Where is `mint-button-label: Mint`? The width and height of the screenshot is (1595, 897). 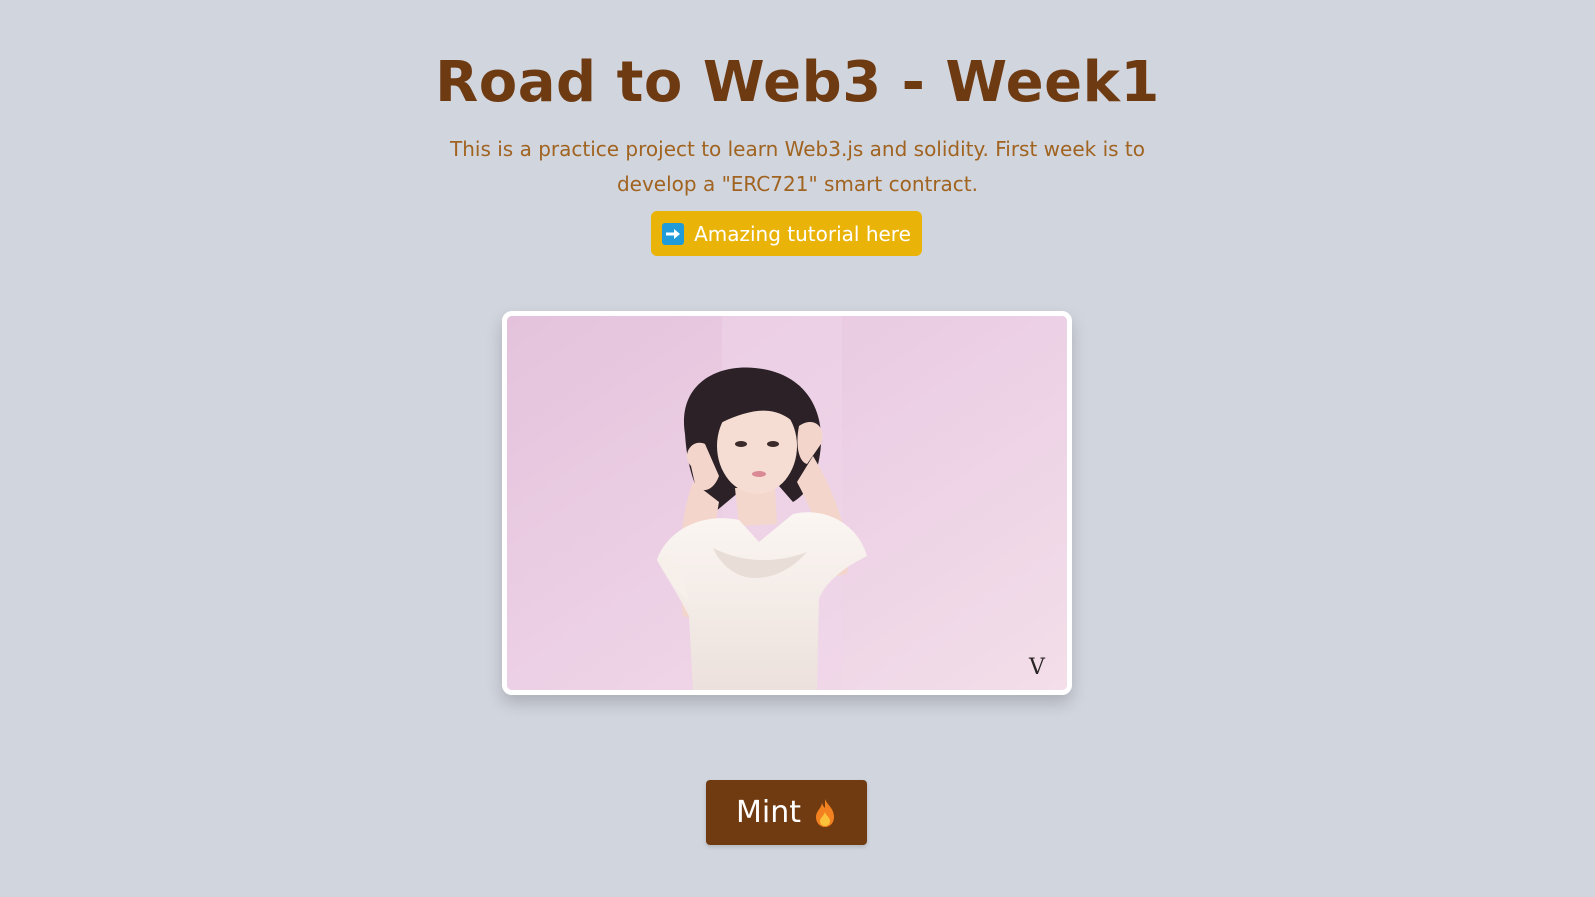 mint-button-label: Mint is located at coordinates (768, 812).